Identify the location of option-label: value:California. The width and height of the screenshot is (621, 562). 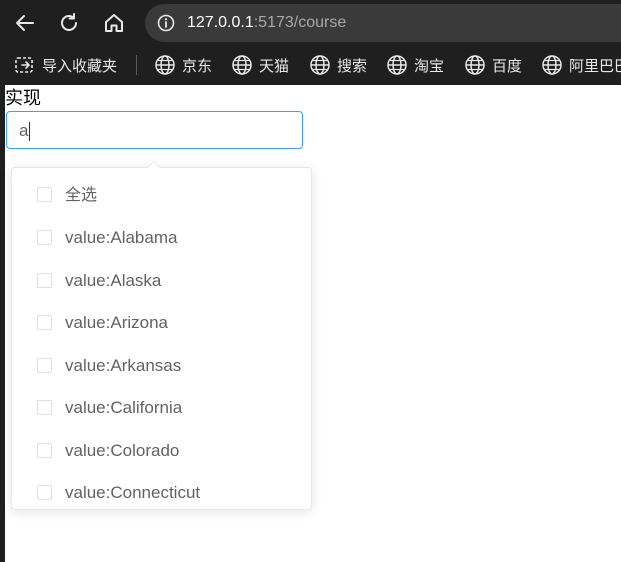
(124, 407).